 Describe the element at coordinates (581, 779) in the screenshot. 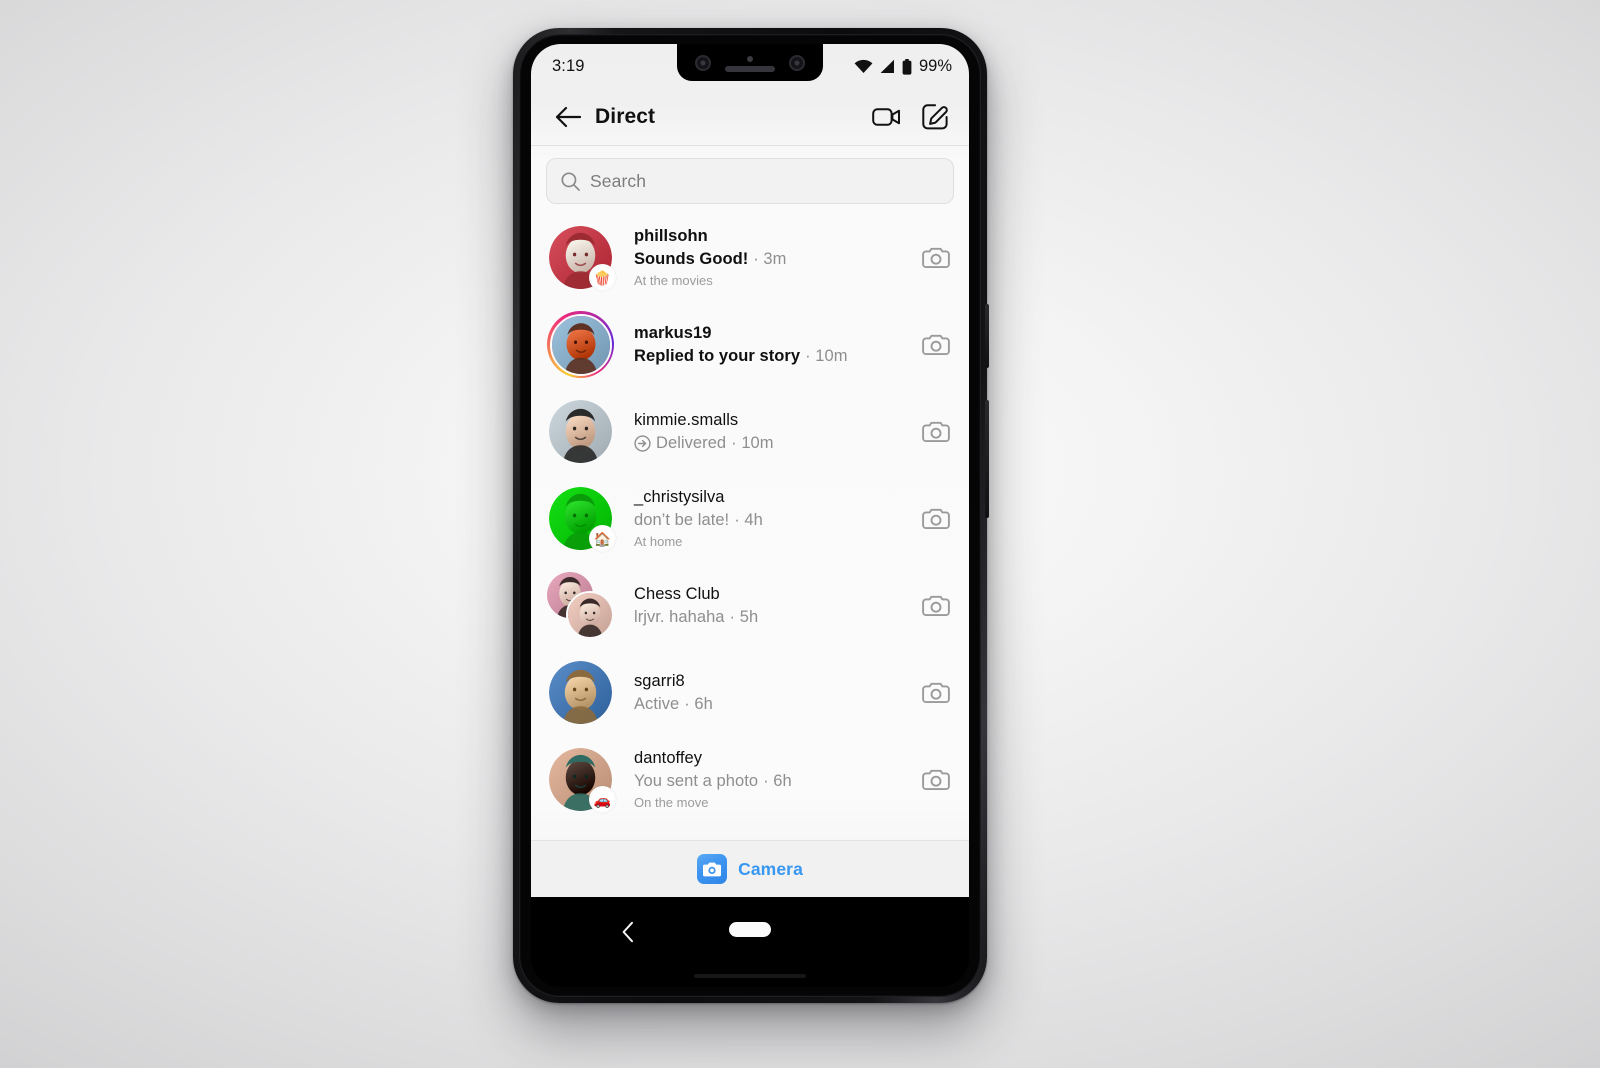

I see `avatar: 🚗` at that location.